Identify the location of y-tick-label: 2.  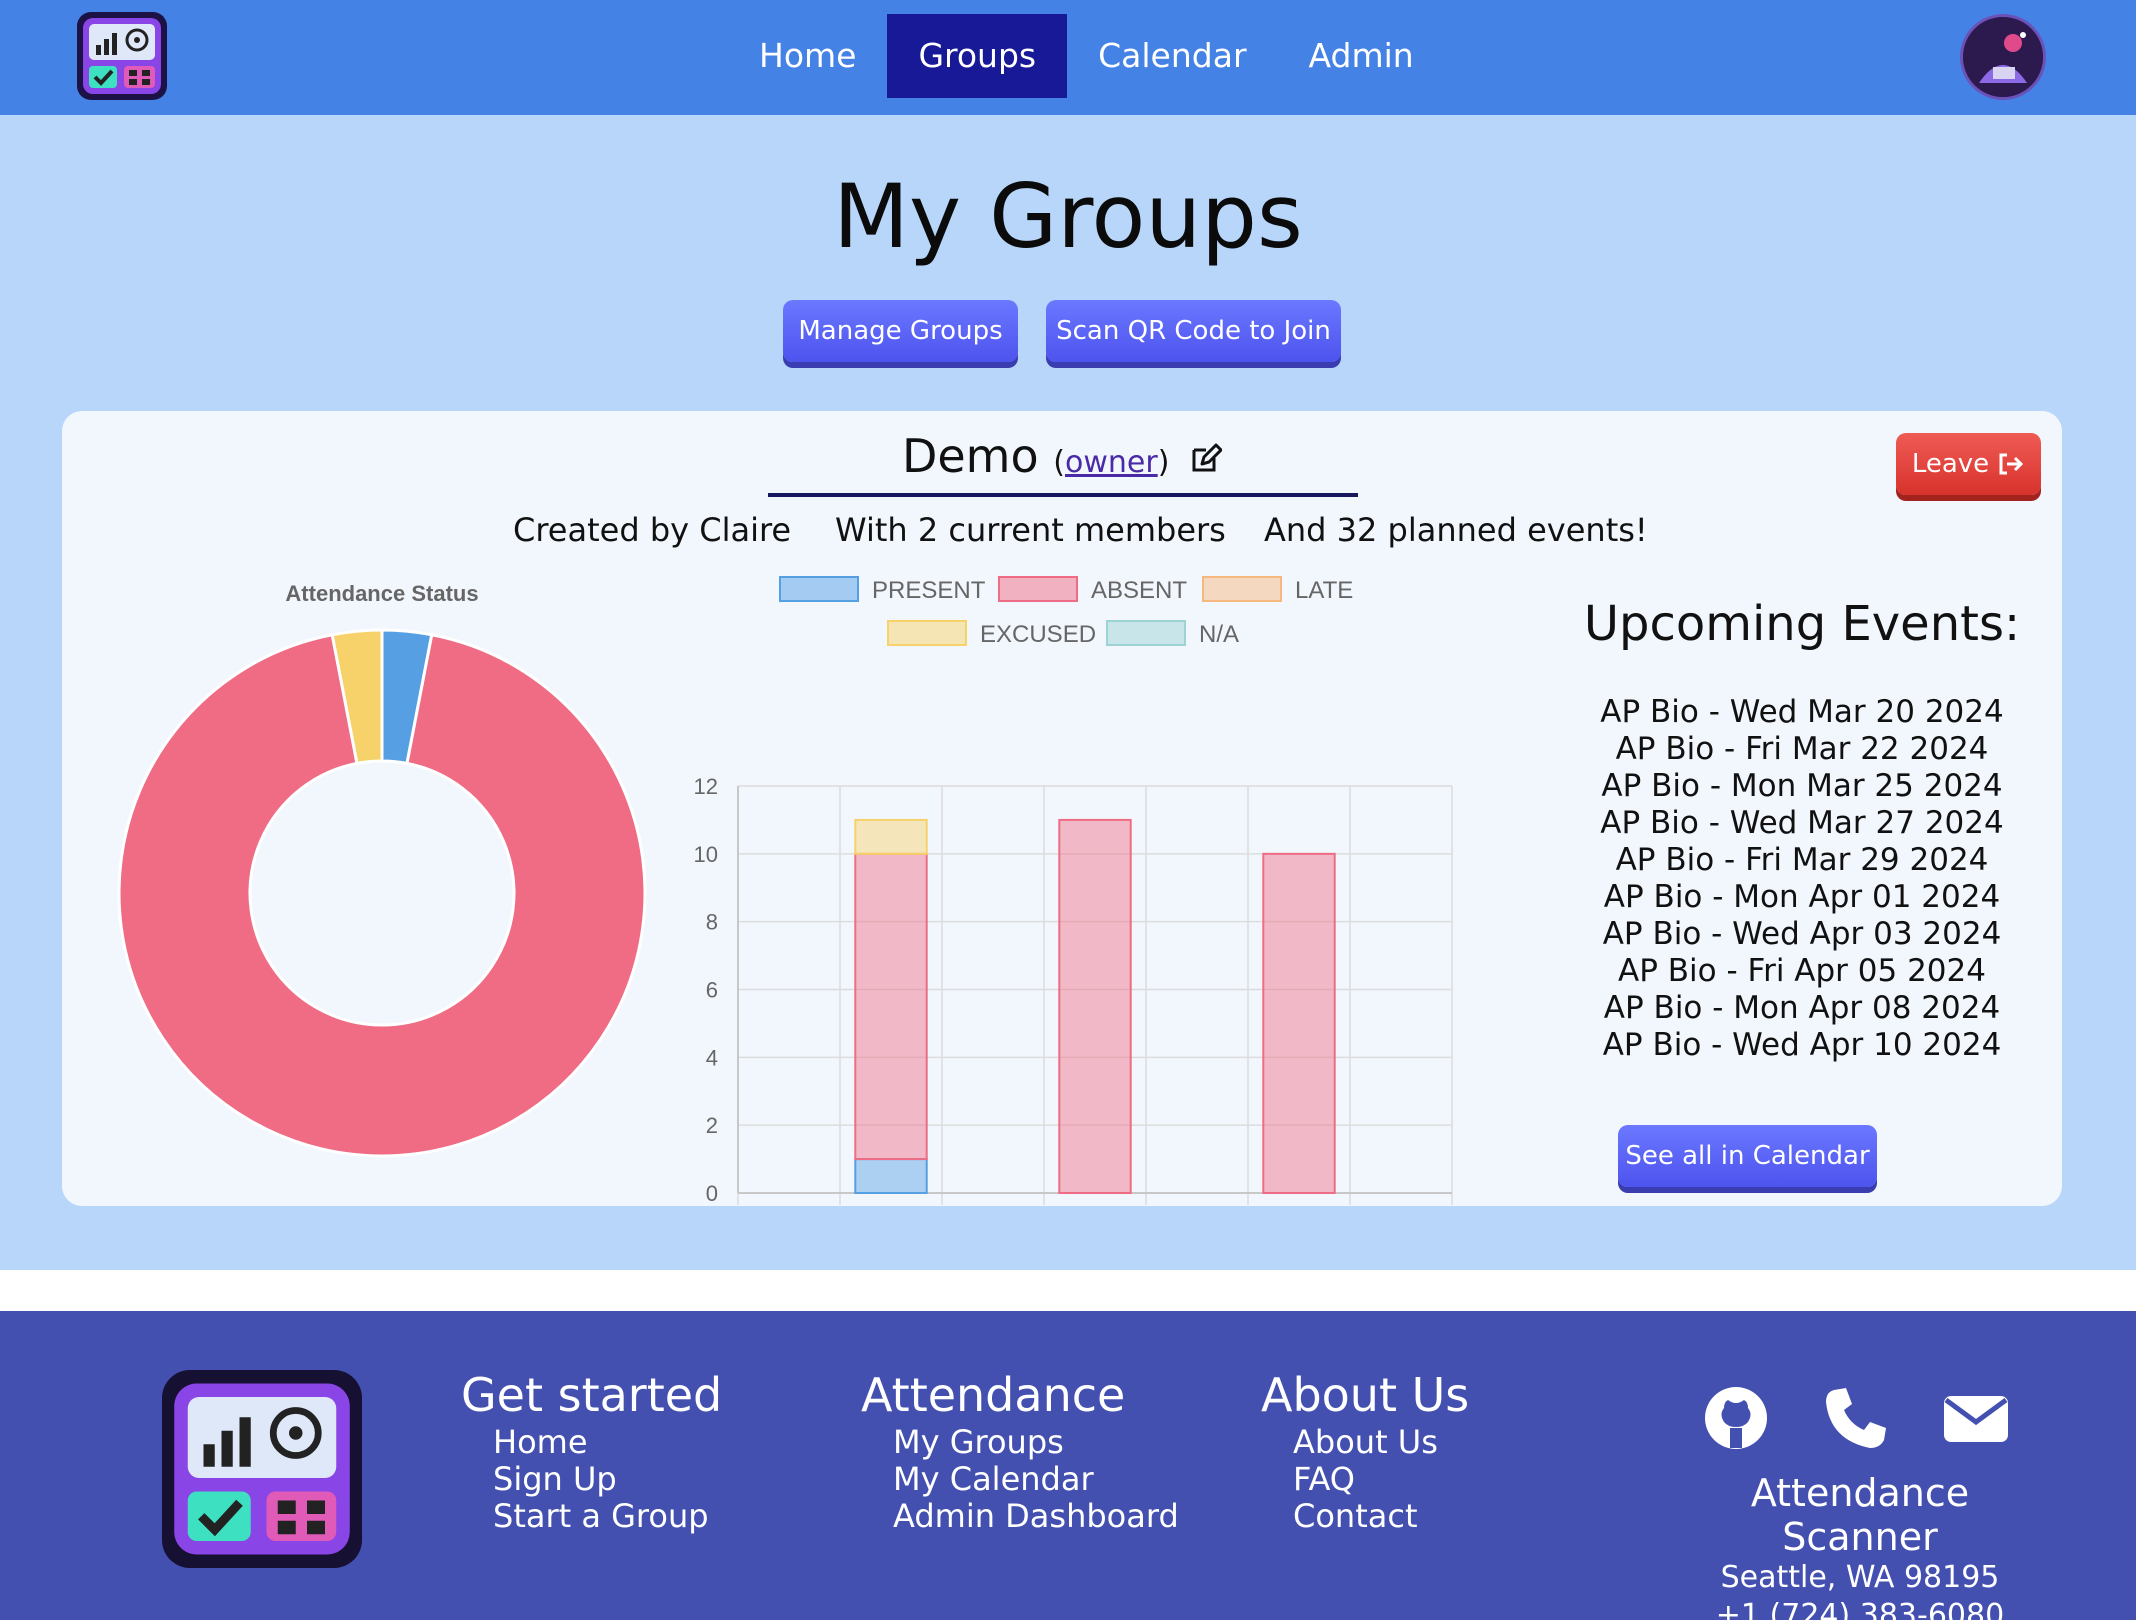
(712, 1125).